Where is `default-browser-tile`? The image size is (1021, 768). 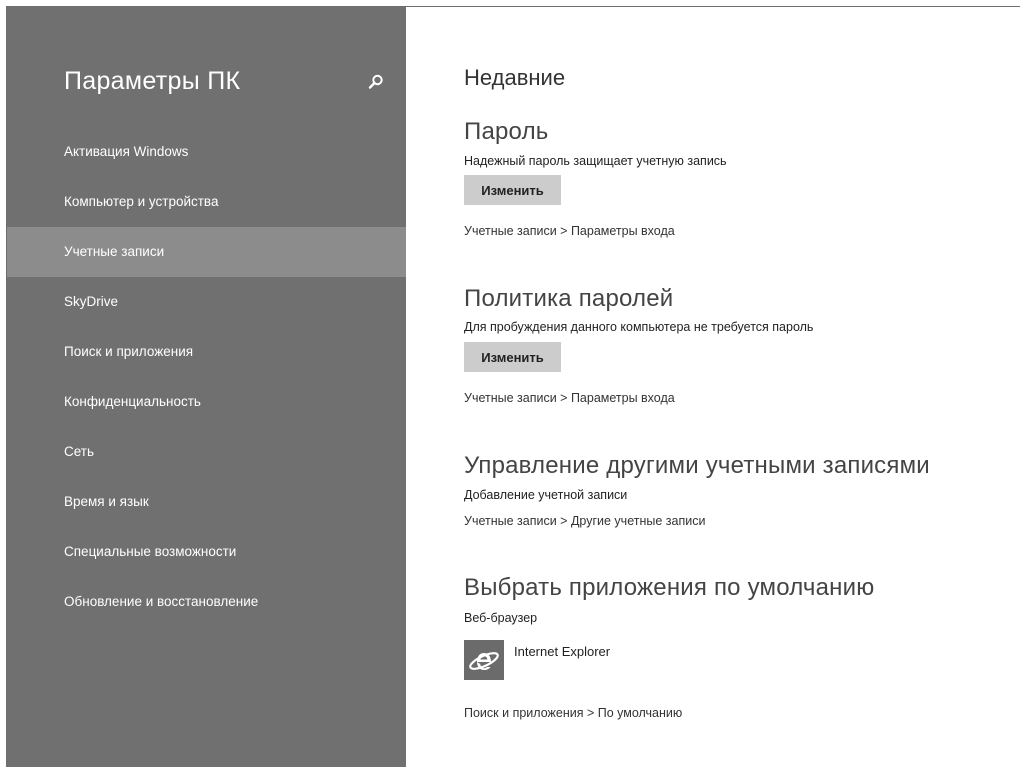
default-browser-tile is located at coordinates (484, 660).